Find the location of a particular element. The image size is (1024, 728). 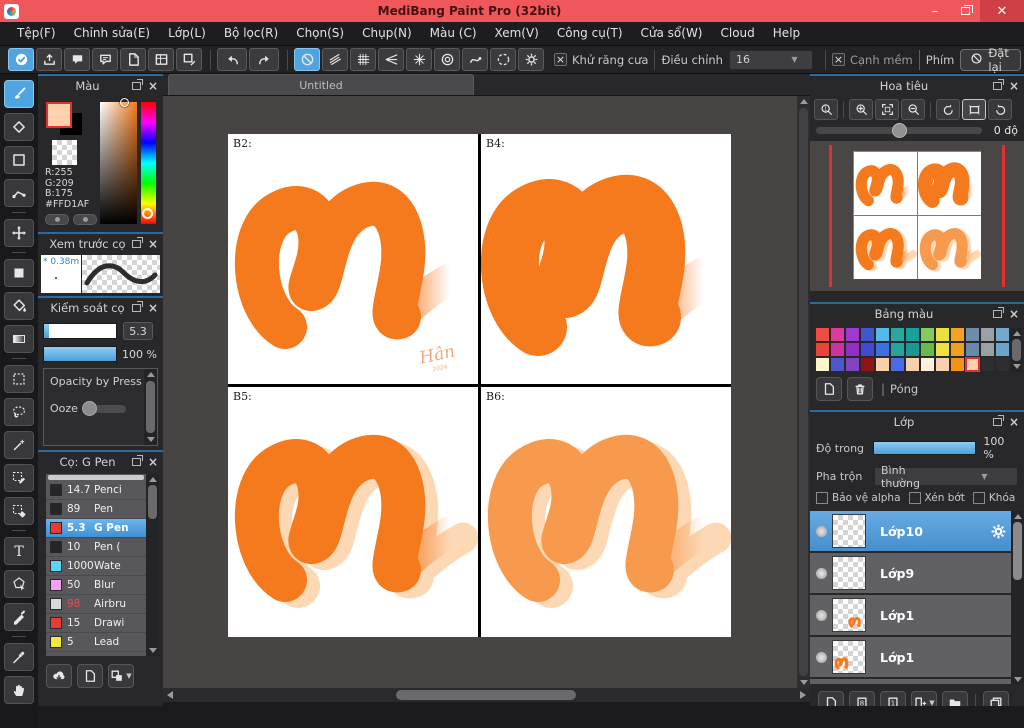

delete-color-button is located at coordinates (860, 389).